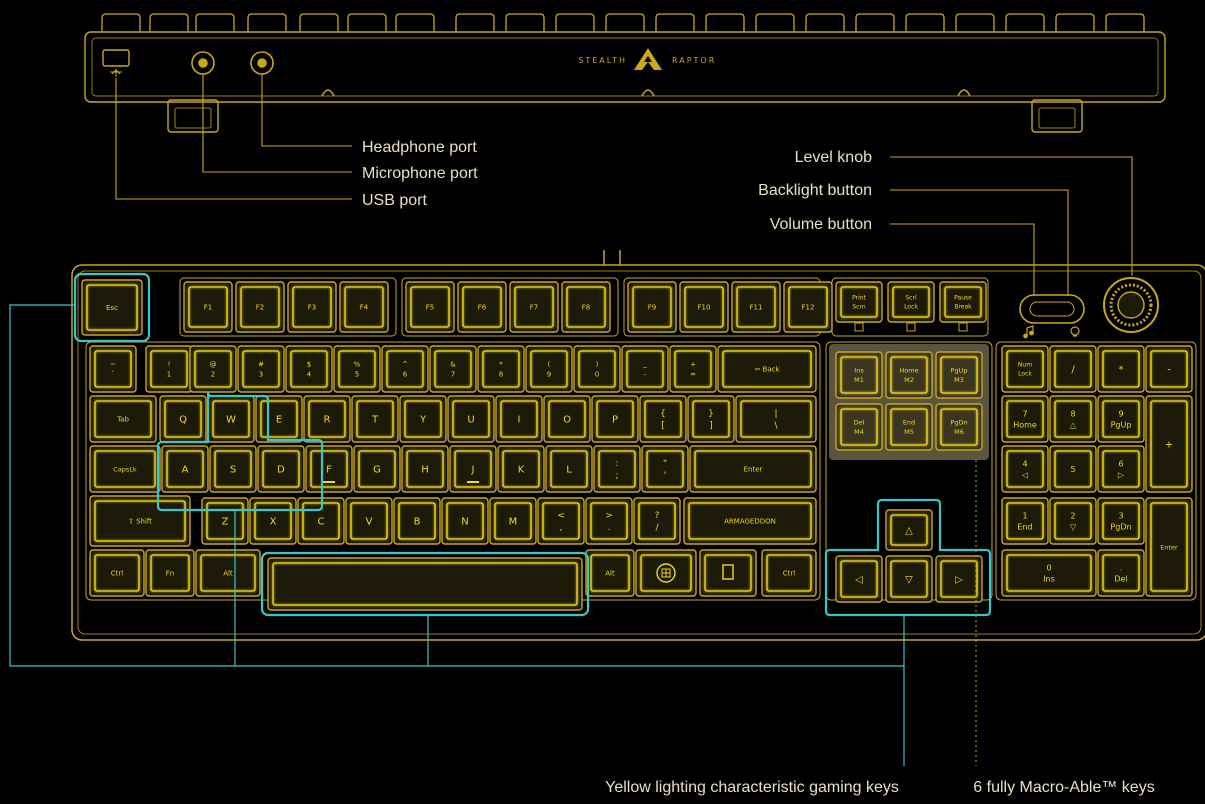 The image size is (1205, 804). Describe the element at coordinates (657, 521) in the screenshot. I see `key-slash: ?/` at that location.